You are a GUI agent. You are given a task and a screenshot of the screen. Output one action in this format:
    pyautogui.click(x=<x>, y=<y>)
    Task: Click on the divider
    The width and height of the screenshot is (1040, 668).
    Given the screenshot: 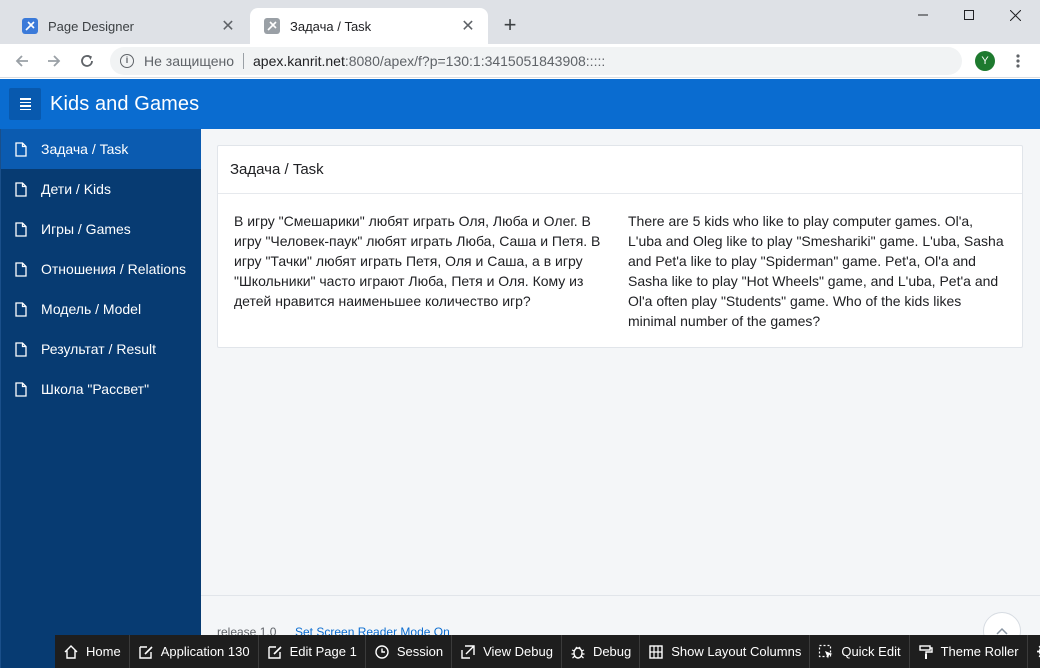 What is the action you would take?
    pyautogui.click(x=243, y=61)
    